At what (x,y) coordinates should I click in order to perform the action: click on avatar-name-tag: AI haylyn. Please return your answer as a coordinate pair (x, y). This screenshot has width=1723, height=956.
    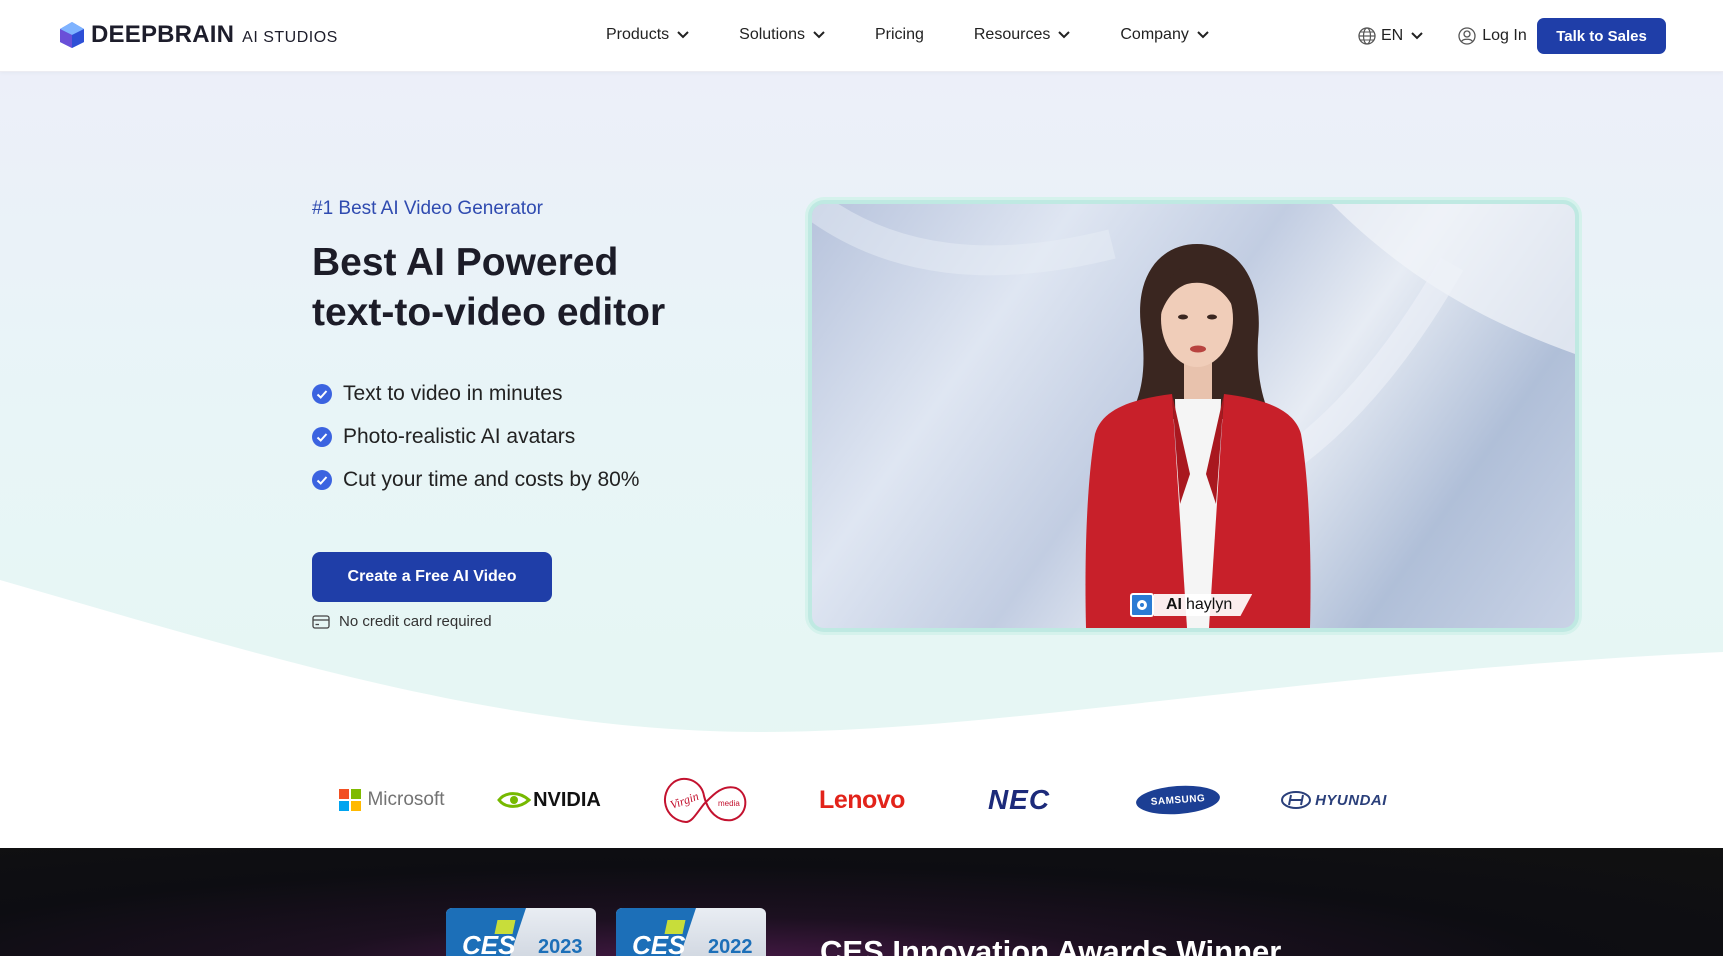
    Looking at the image, I should click on (1191, 605).